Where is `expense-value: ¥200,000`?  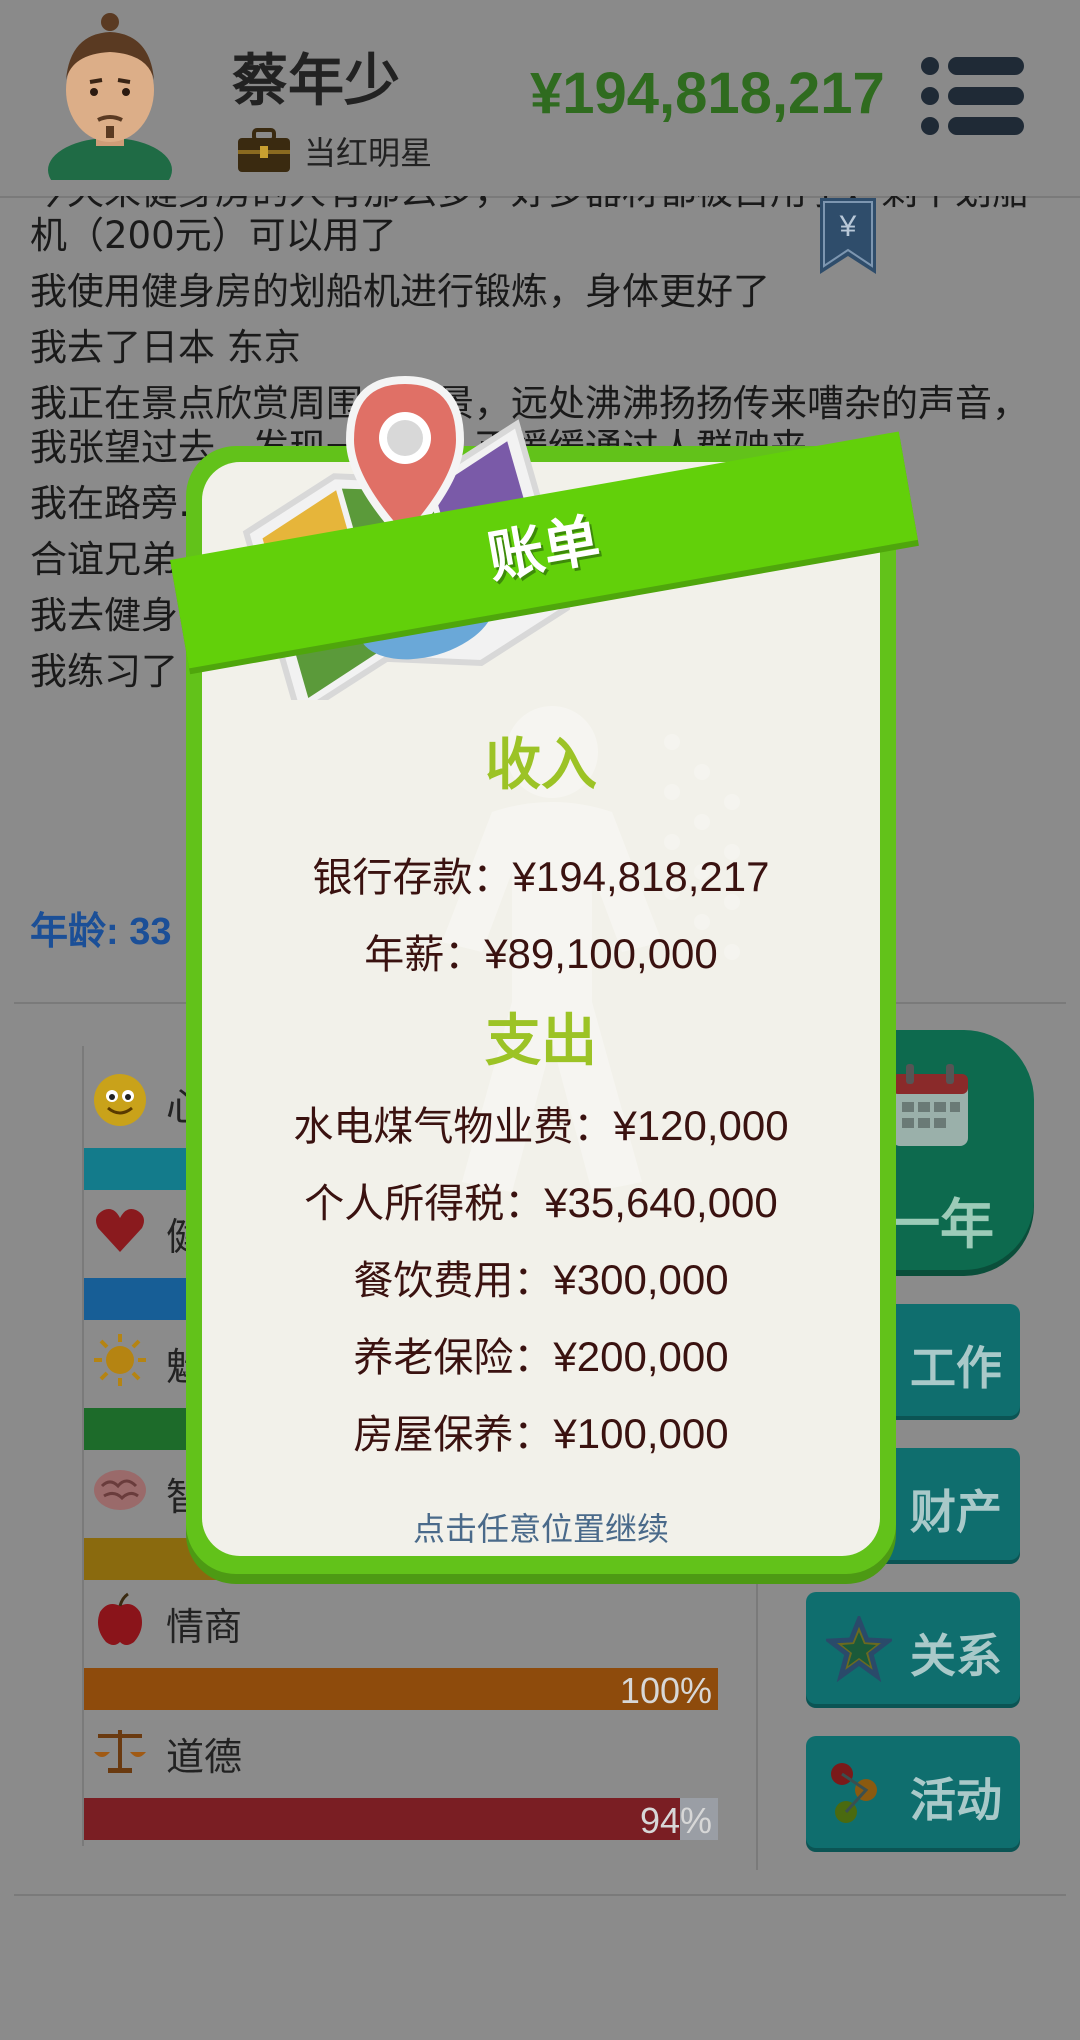 expense-value: ¥200,000 is located at coordinates (641, 1356).